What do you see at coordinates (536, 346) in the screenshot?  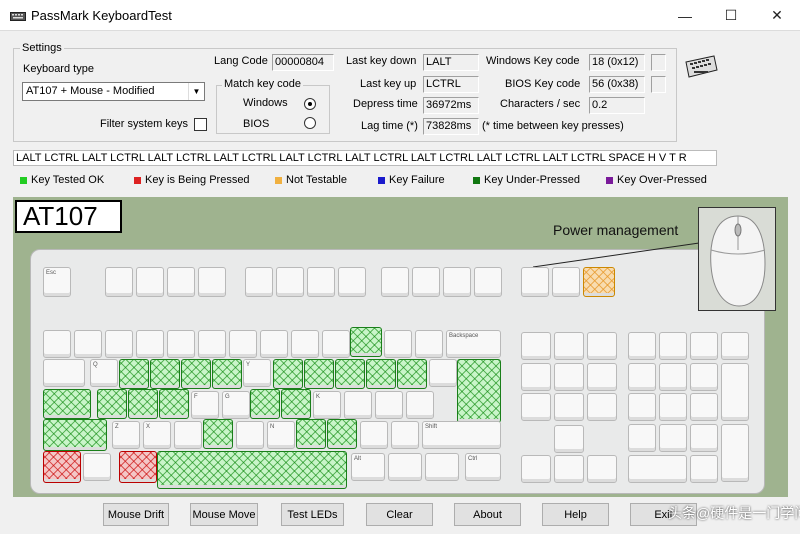 I see `key-prtsc` at bounding box center [536, 346].